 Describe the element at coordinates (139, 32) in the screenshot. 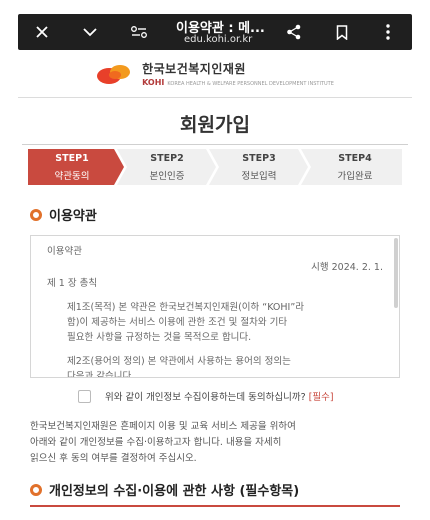

I see `site-settings-icon` at that location.